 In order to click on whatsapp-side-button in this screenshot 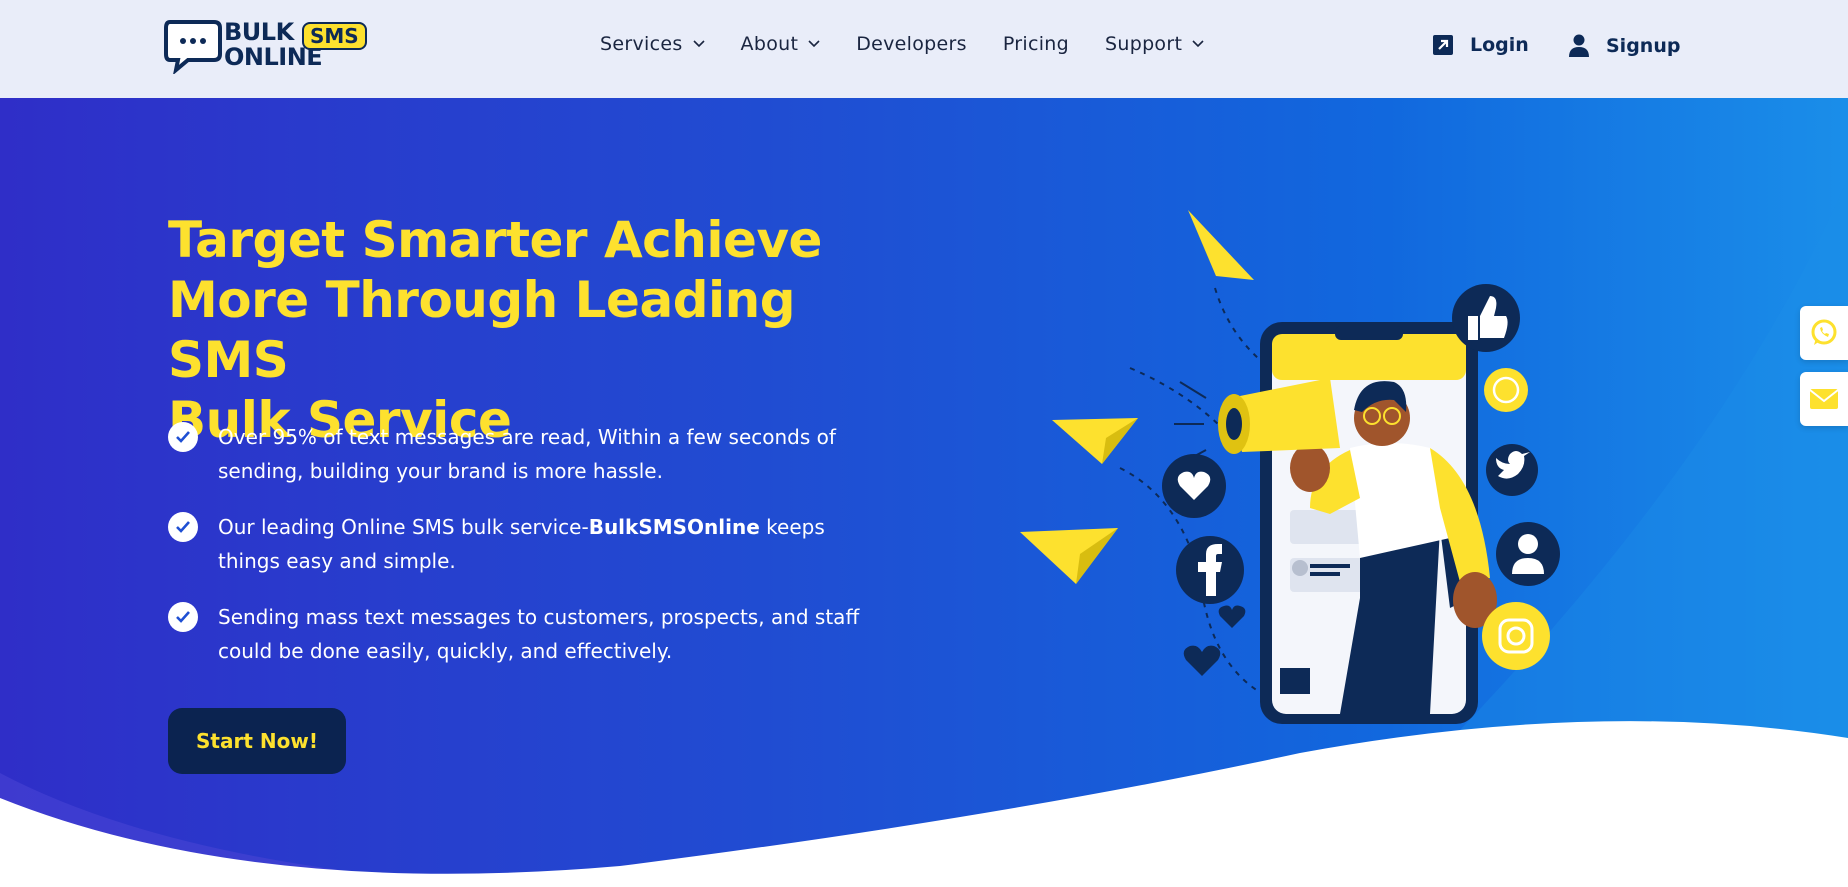, I will do `click(1824, 333)`.